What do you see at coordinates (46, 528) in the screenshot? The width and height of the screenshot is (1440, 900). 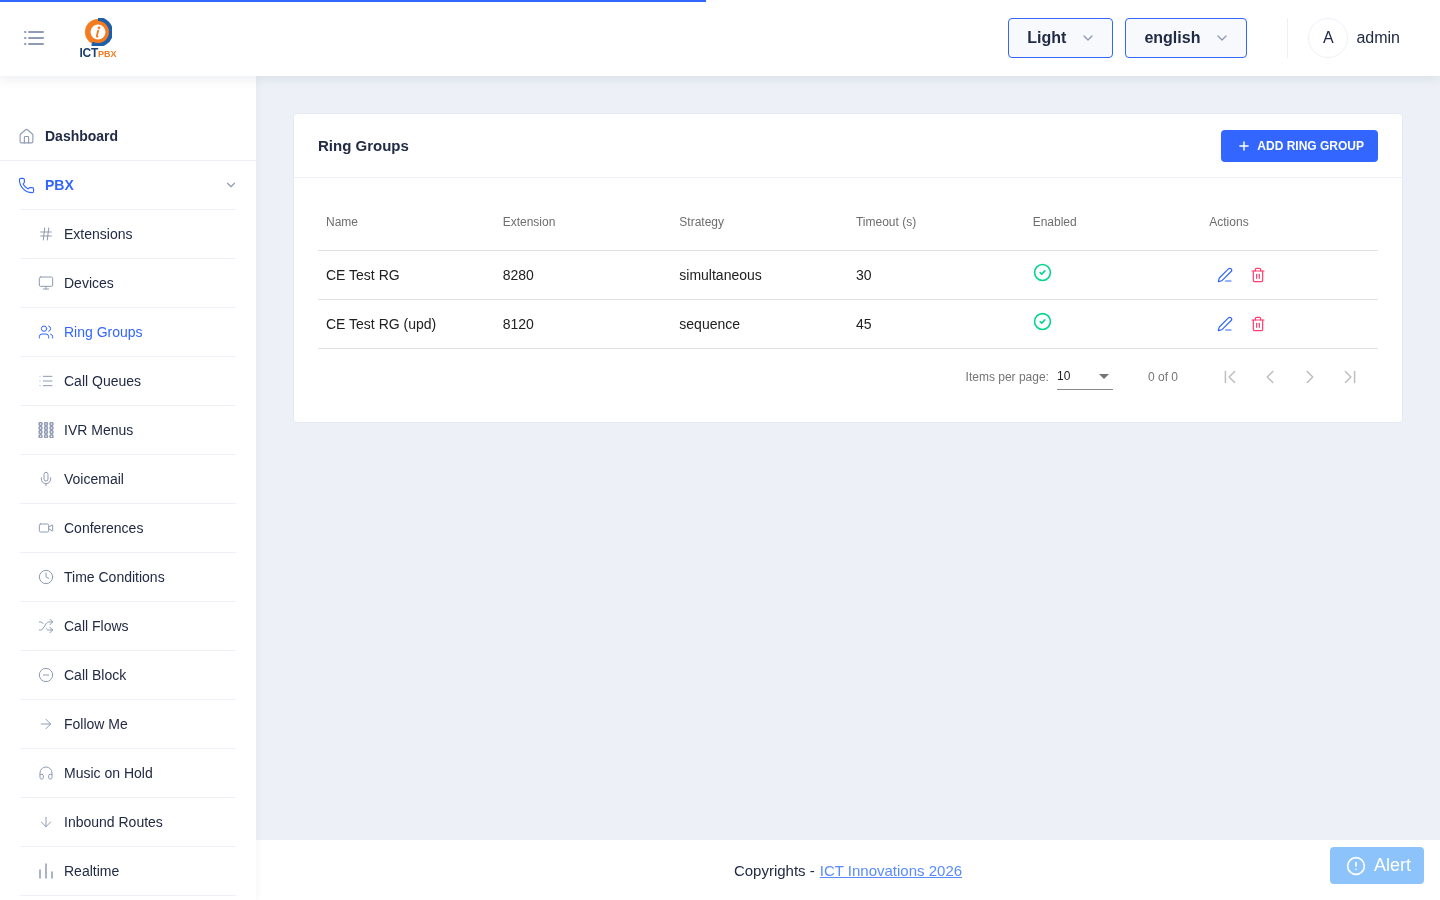 I see `video-camera-icon` at bounding box center [46, 528].